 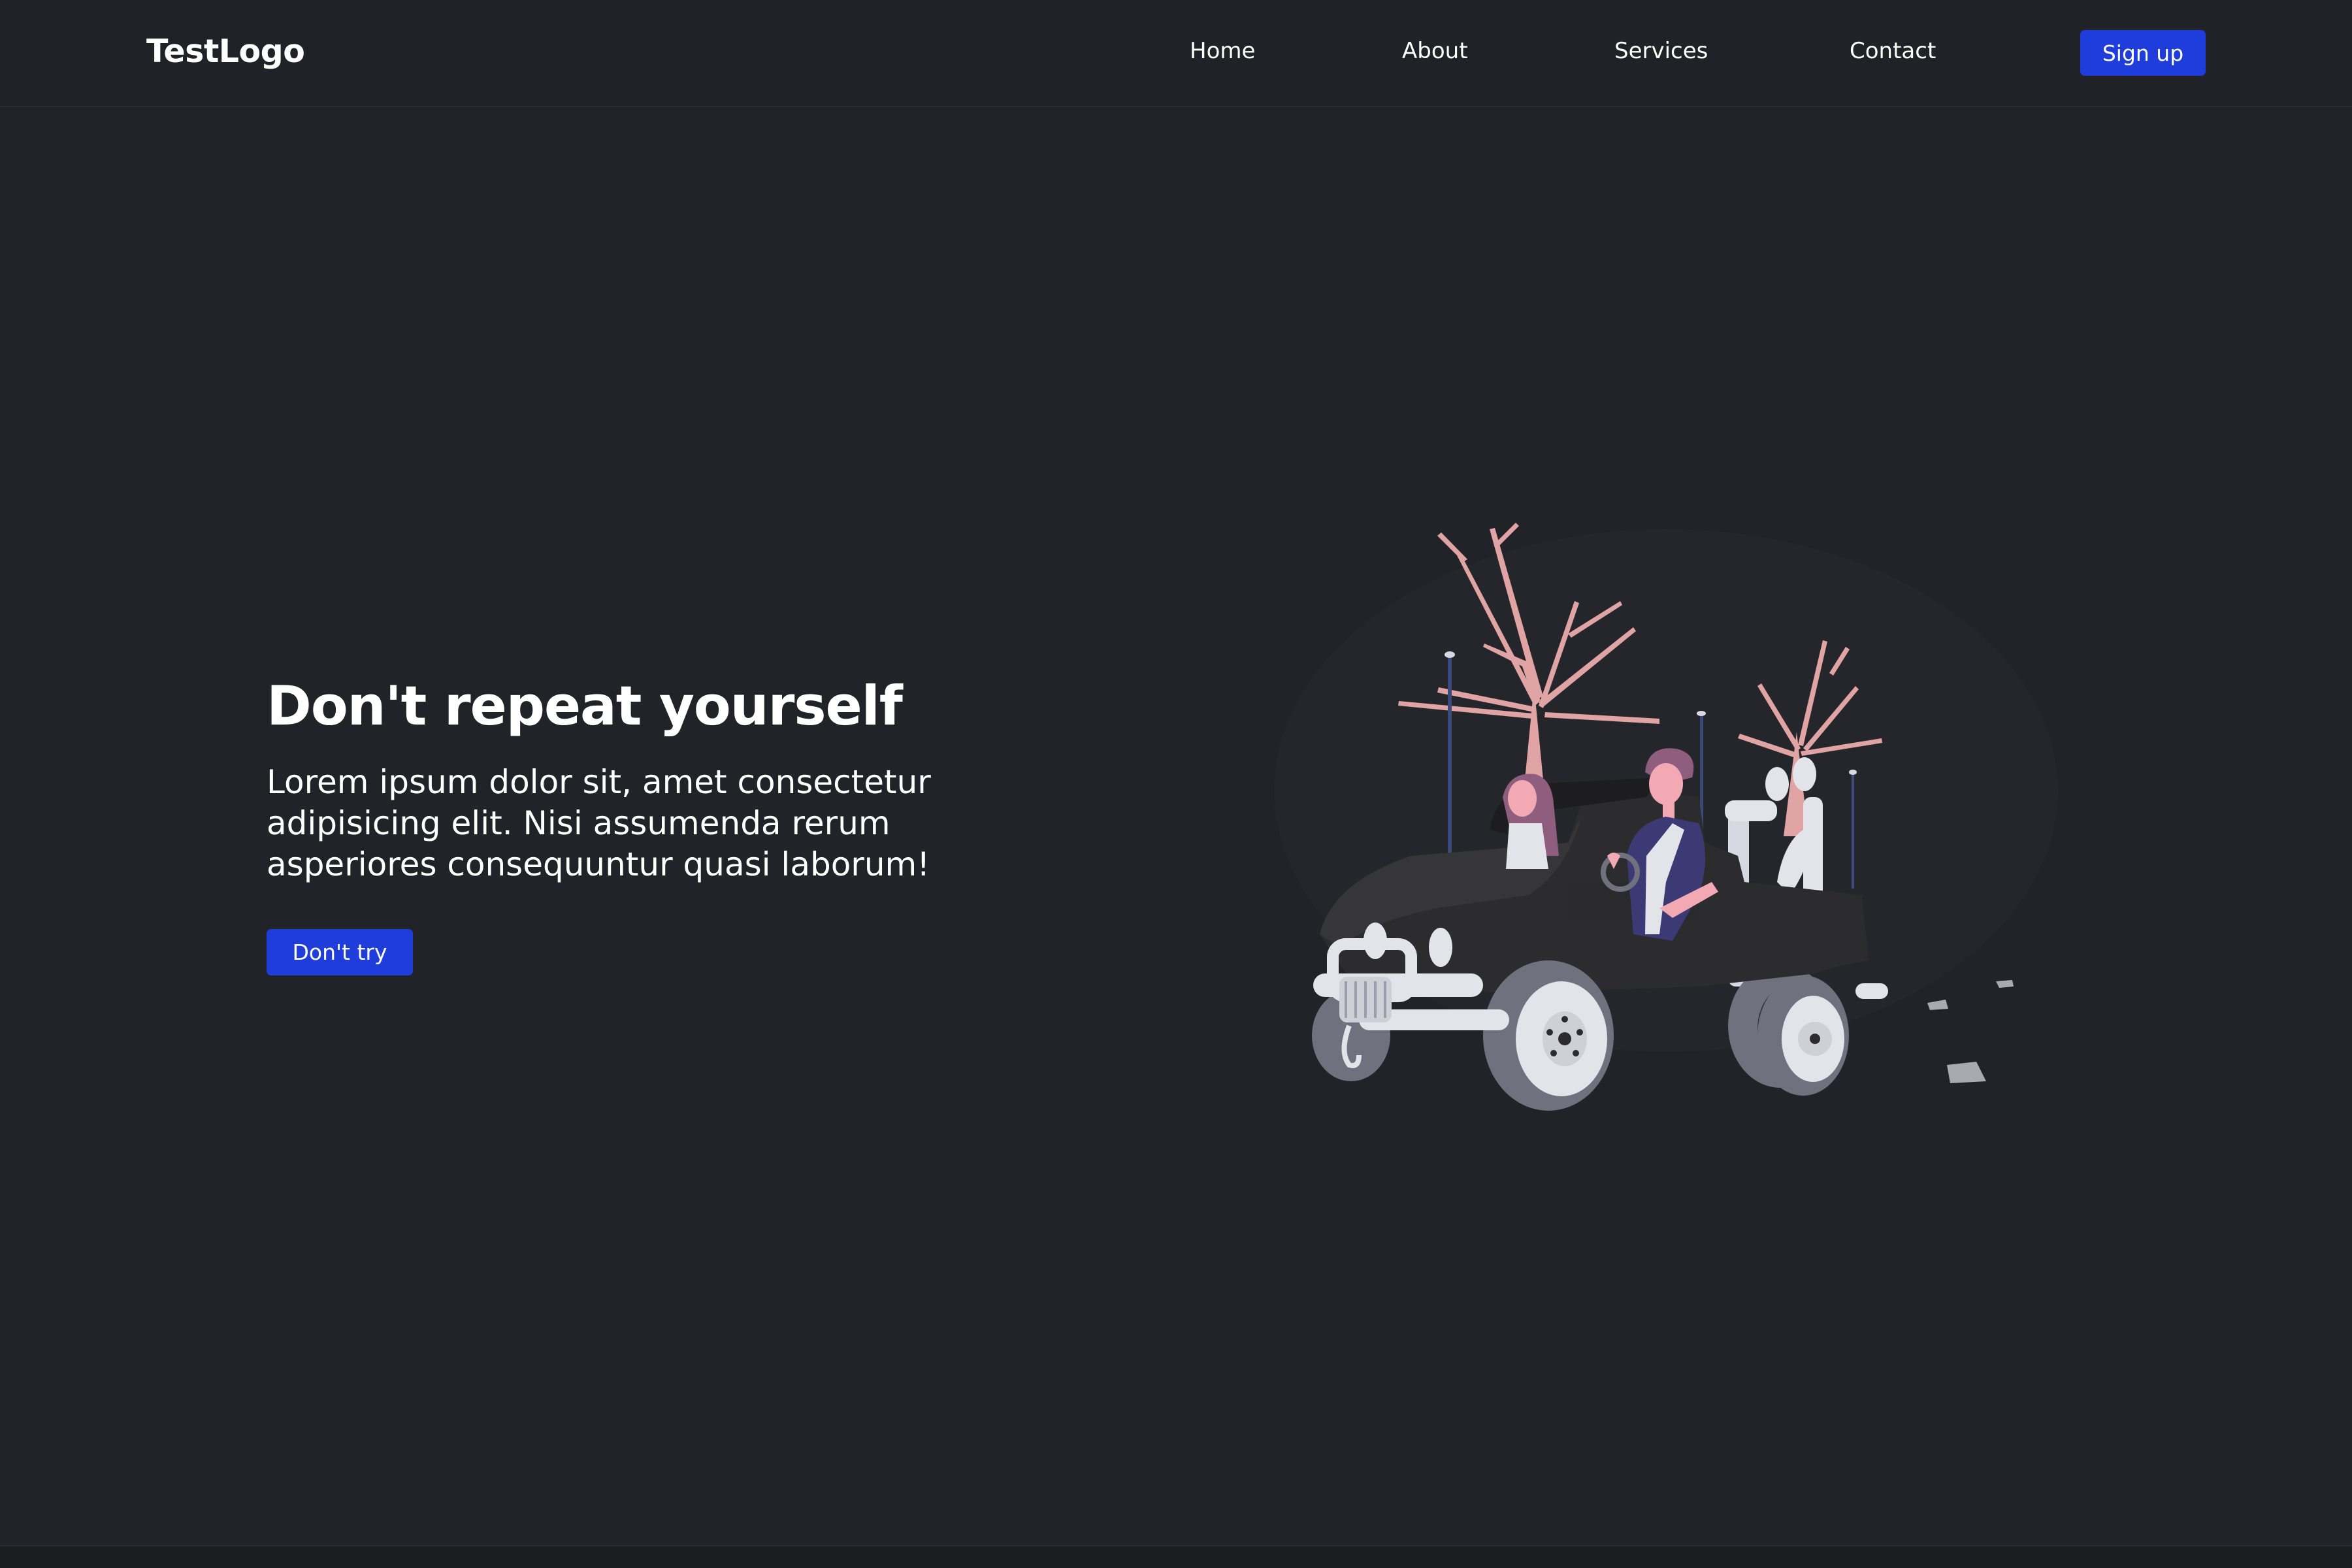 I want to click on nav-link-services: Services, so click(x=1661, y=51).